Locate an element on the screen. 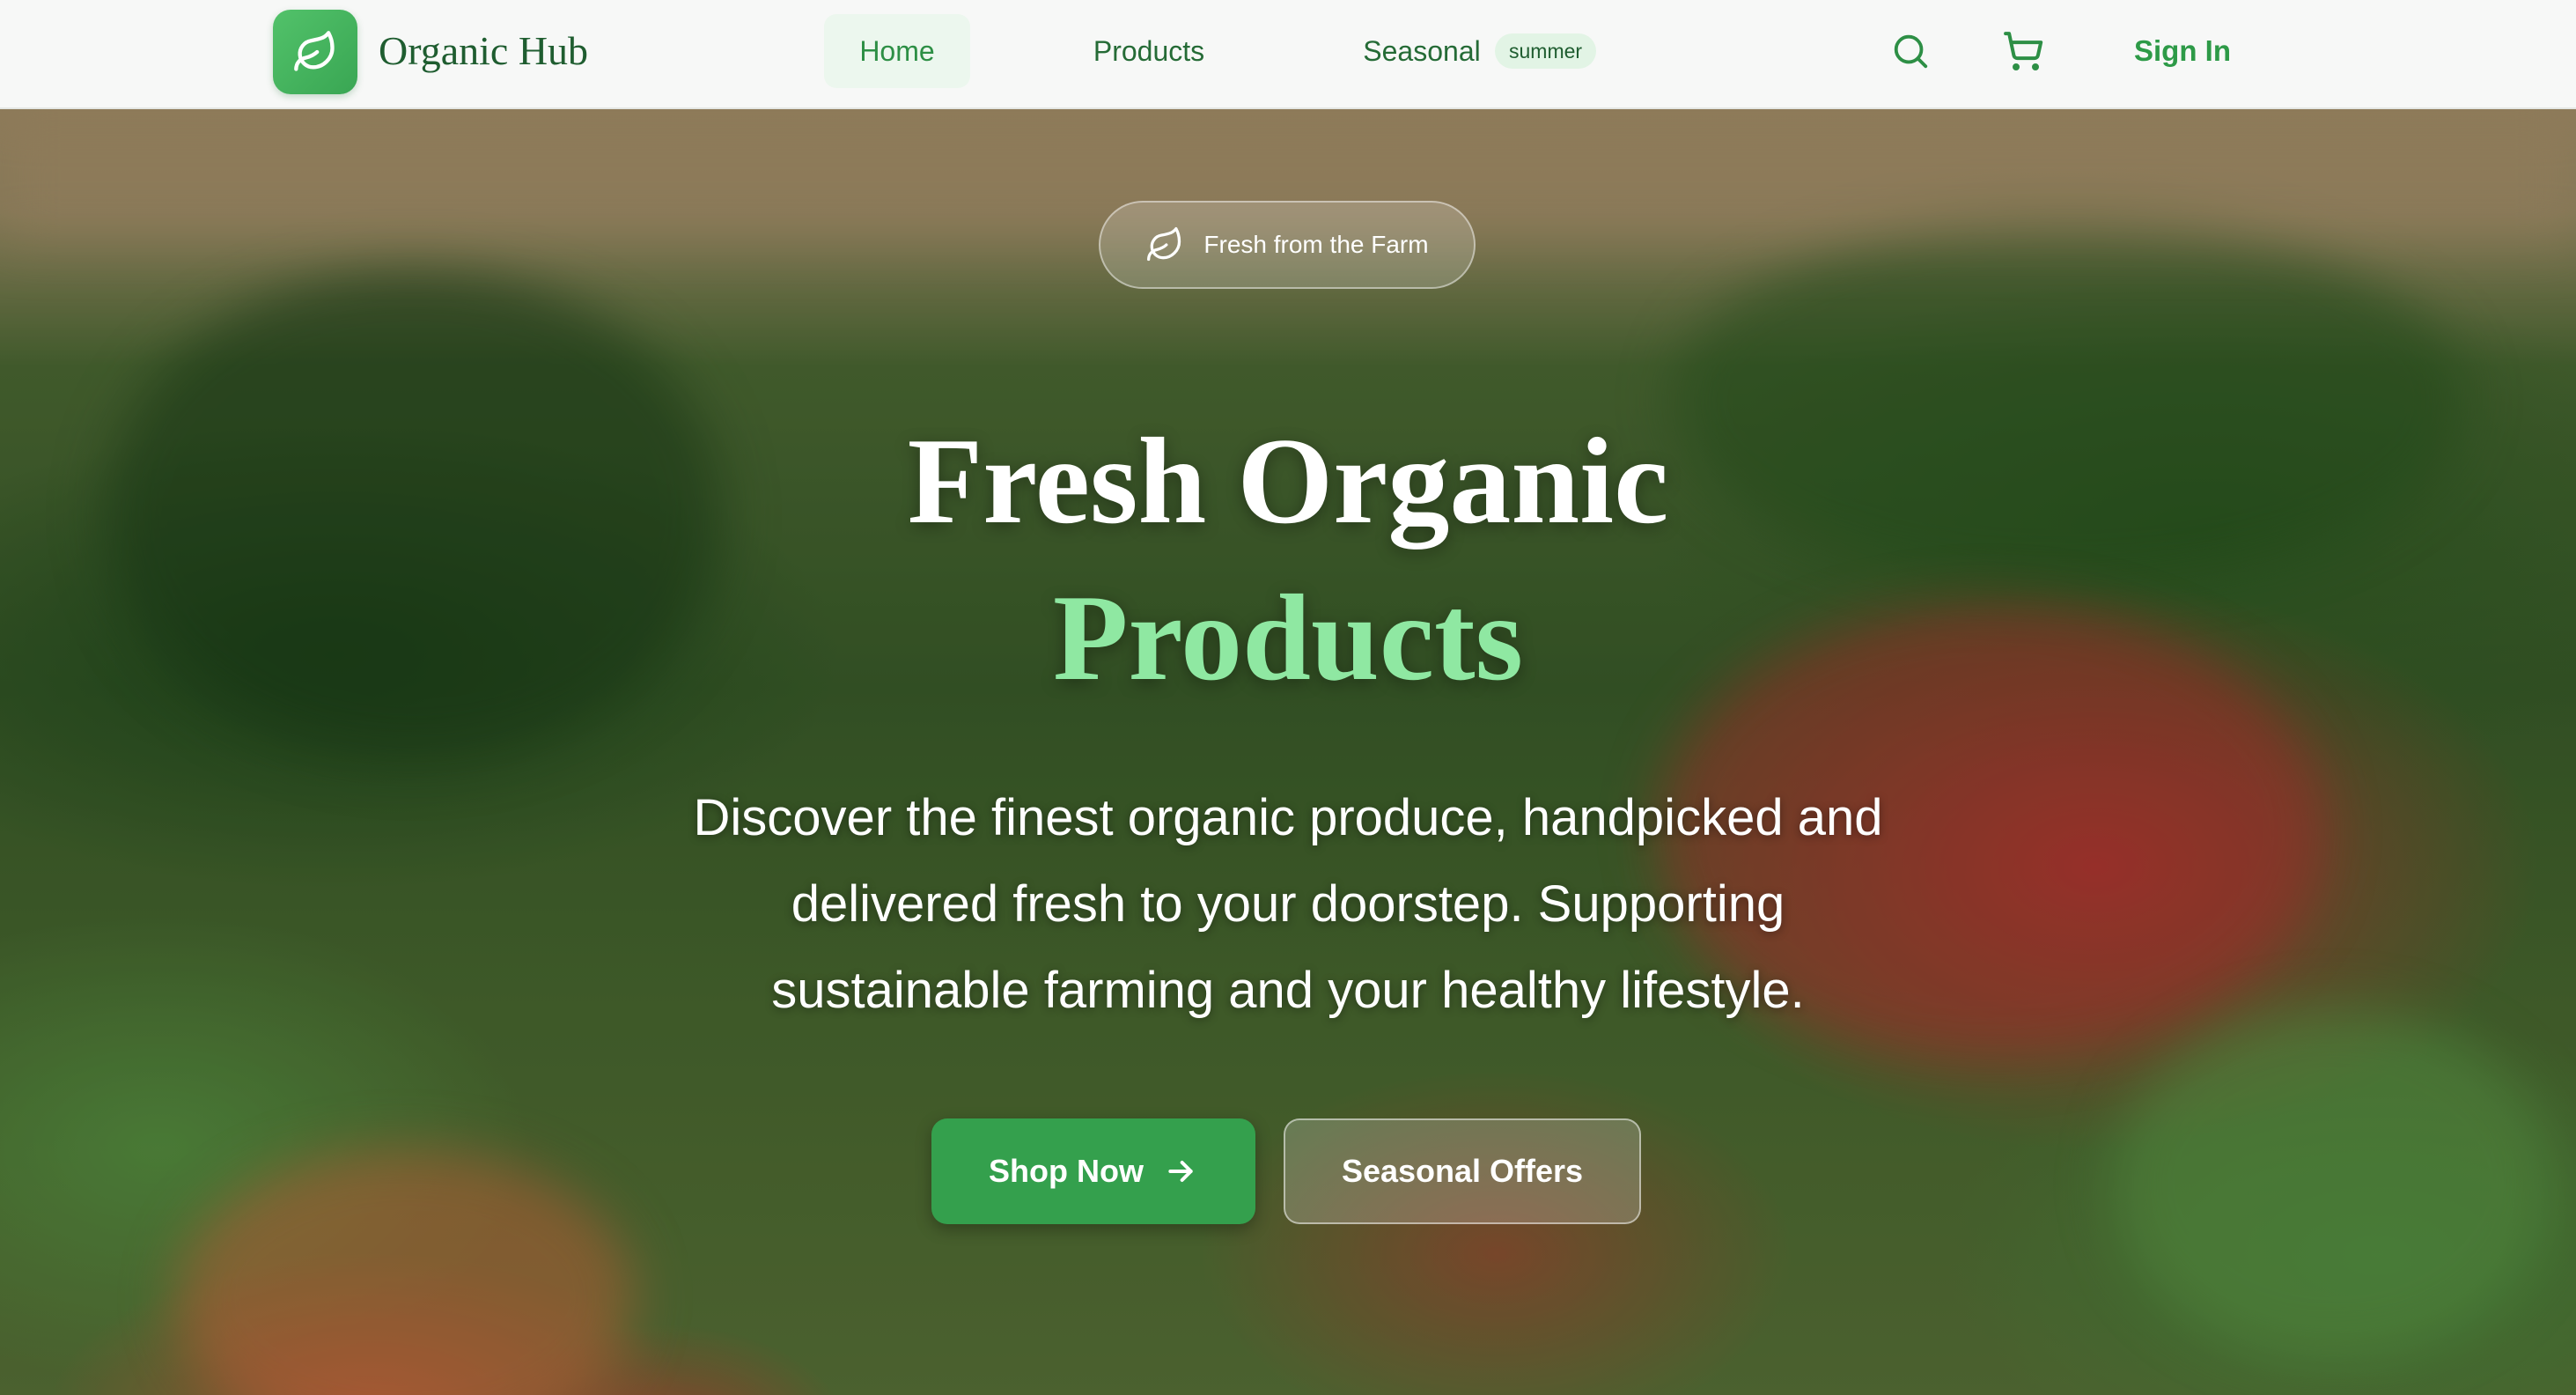 The height and width of the screenshot is (1395, 2576). search-icon is located at coordinates (1911, 51).